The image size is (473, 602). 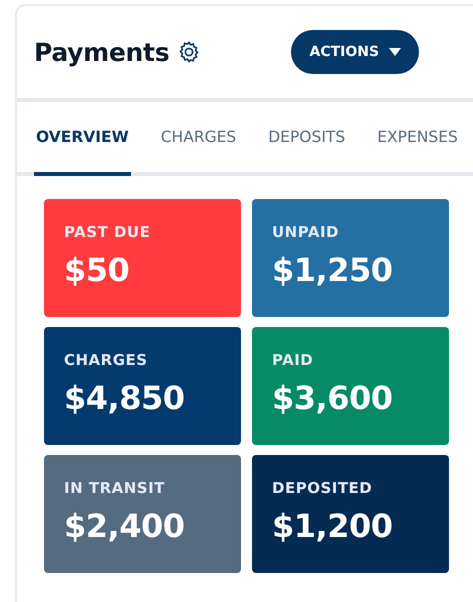 I want to click on tile-amount: $4,850, so click(x=125, y=398).